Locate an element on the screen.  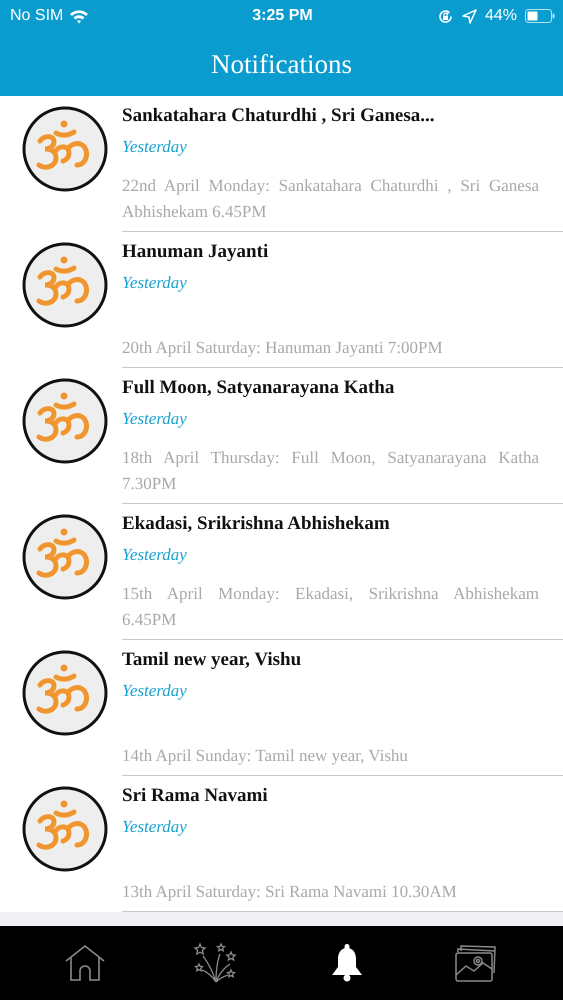
notification-title: Ekadasi, Srikrishna Abhishekam is located at coordinates (256, 524).